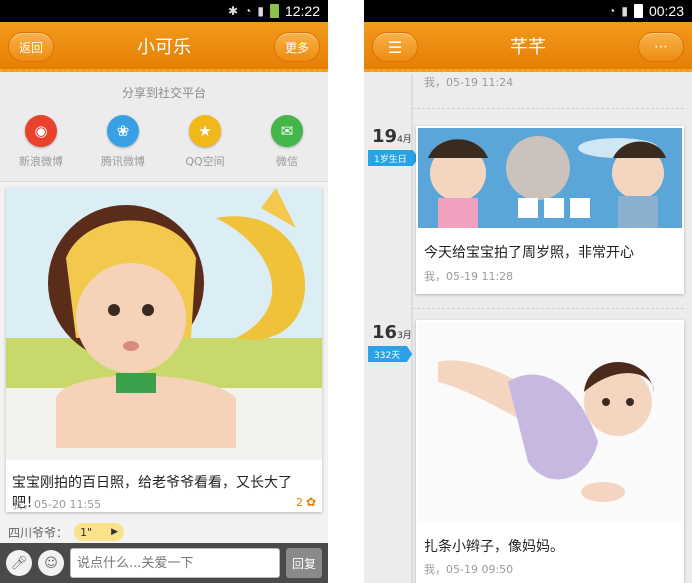  Describe the element at coordinates (99, 532) in the screenshot. I see `voice-message: 1" ▶` at that location.